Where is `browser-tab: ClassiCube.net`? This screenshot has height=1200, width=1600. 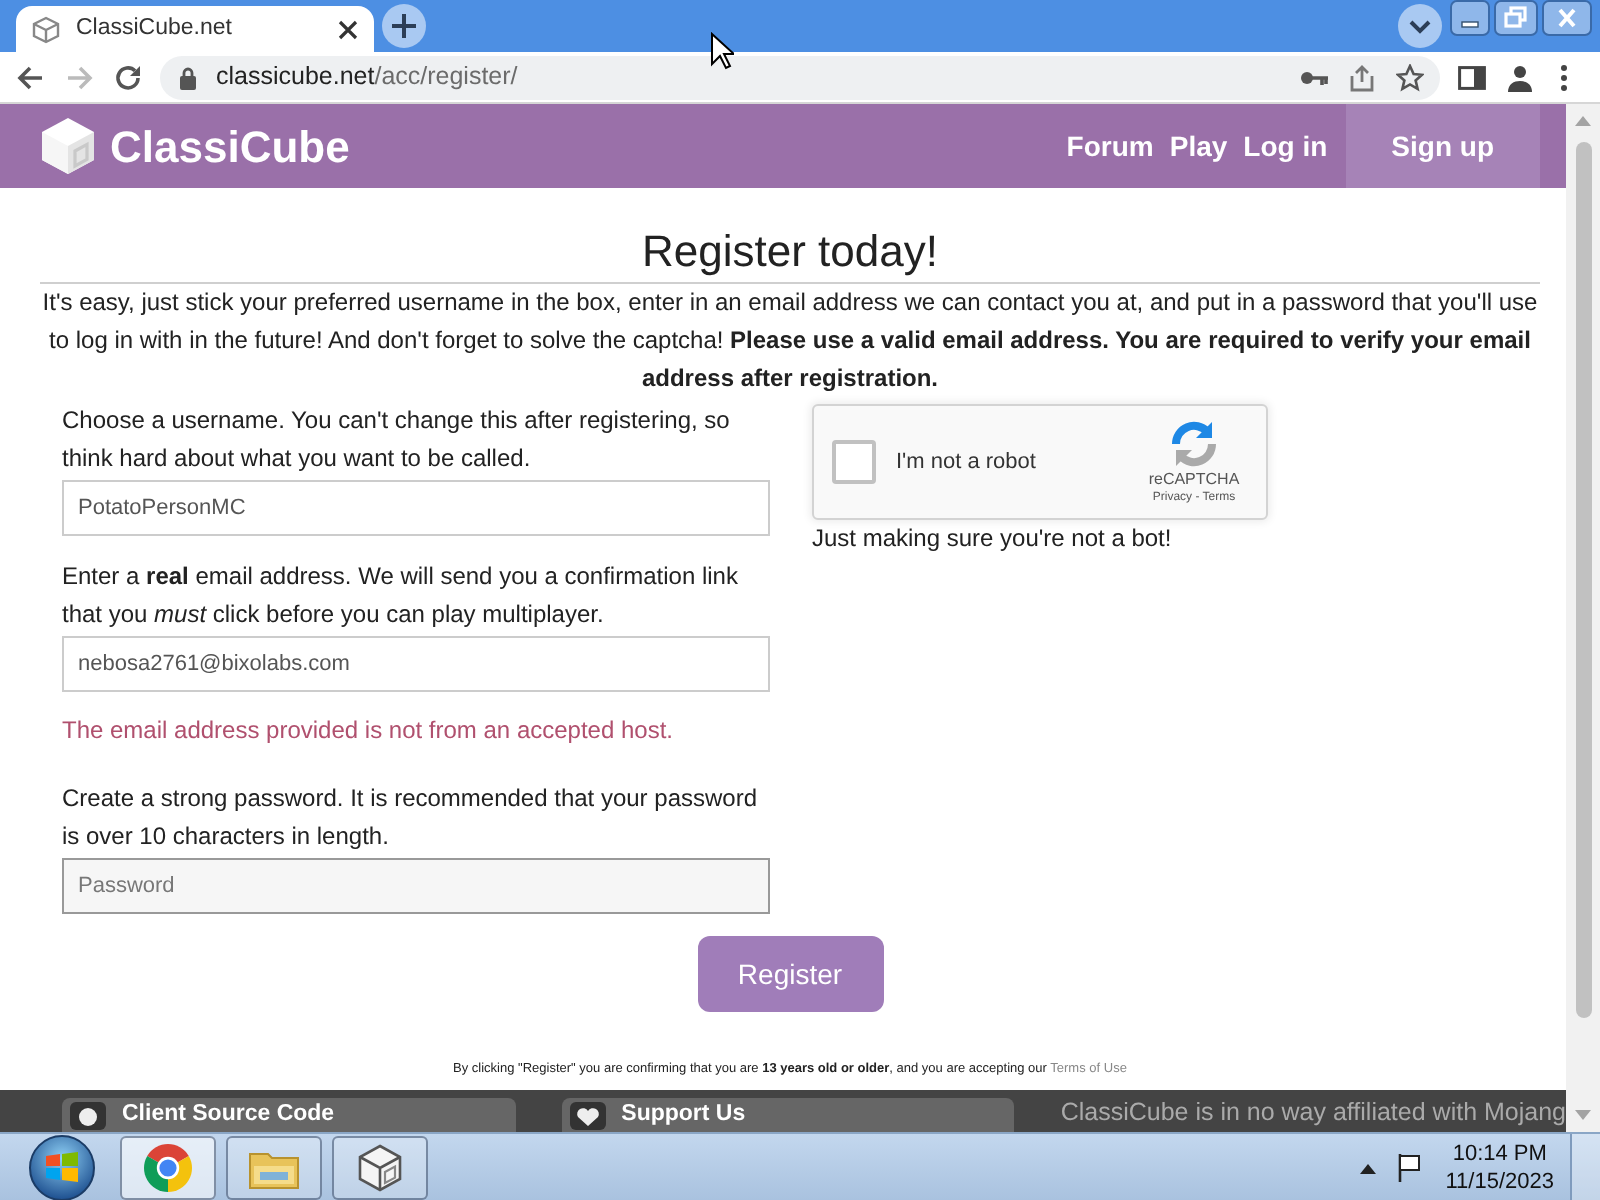 browser-tab: ClassiCube.net is located at coordinates (195, 29).